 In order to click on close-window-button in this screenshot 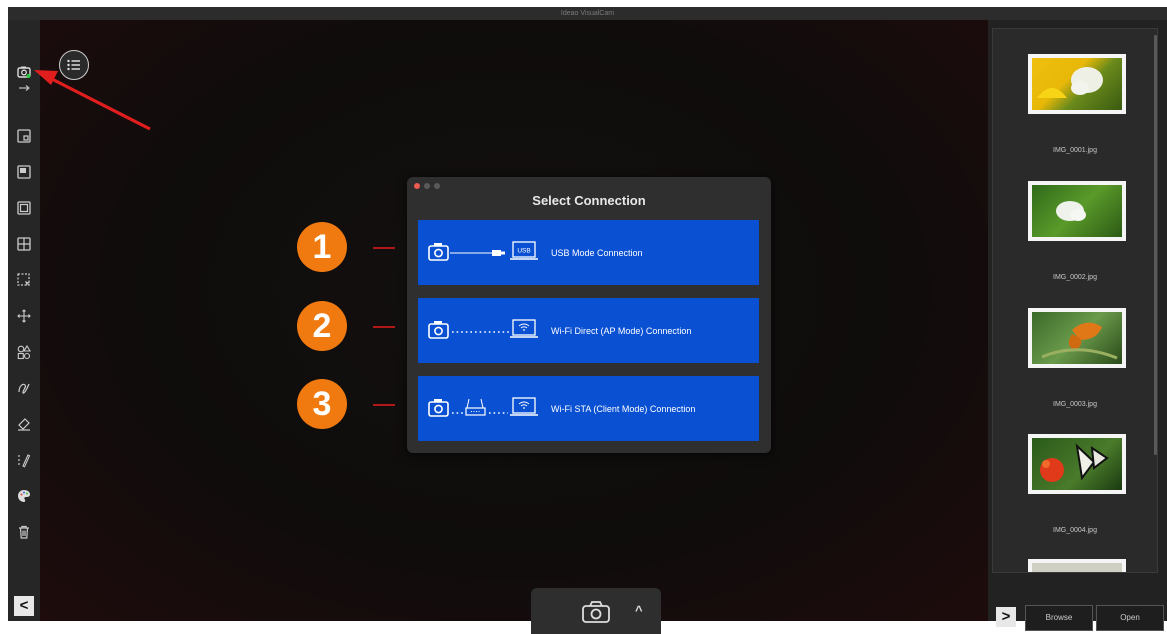, I will do `click(417, 186)`.